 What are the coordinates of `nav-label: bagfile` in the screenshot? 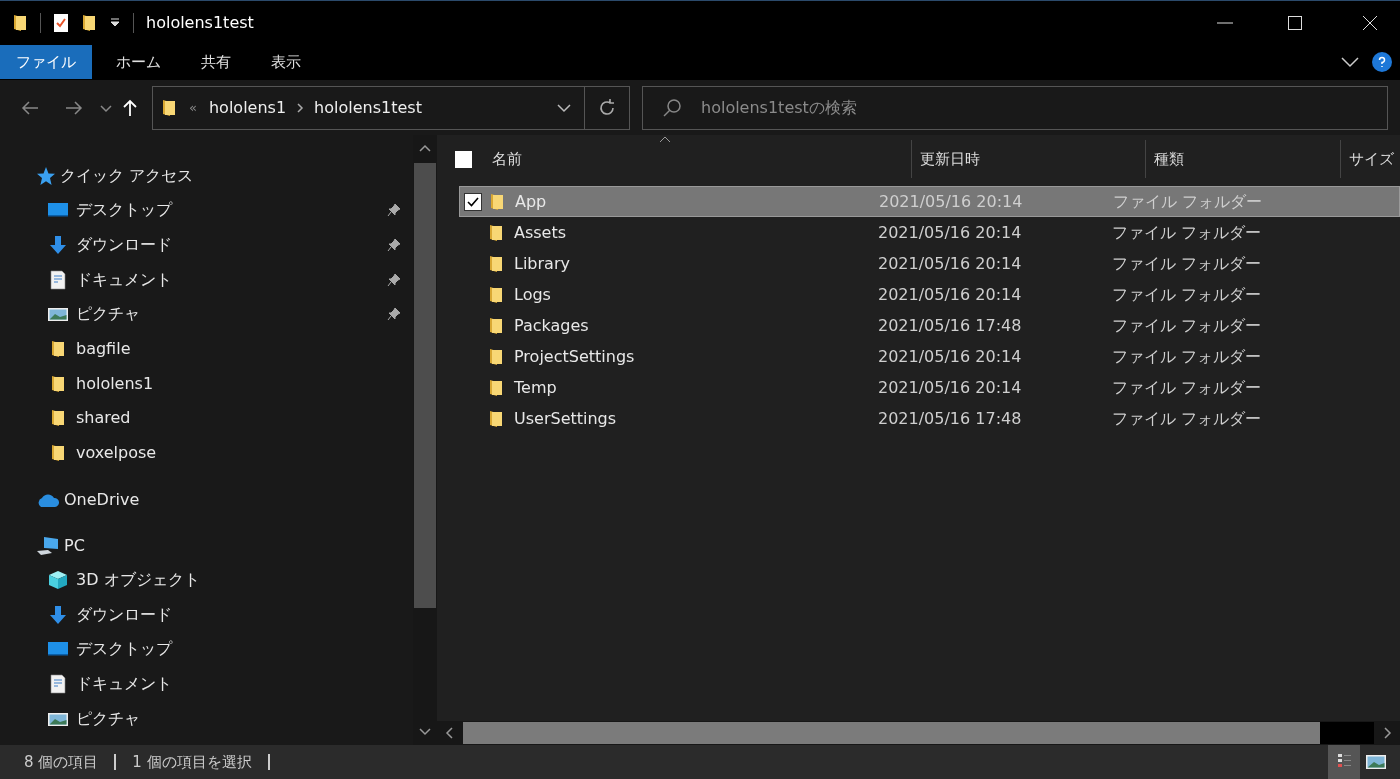 It's located at (103, 349).